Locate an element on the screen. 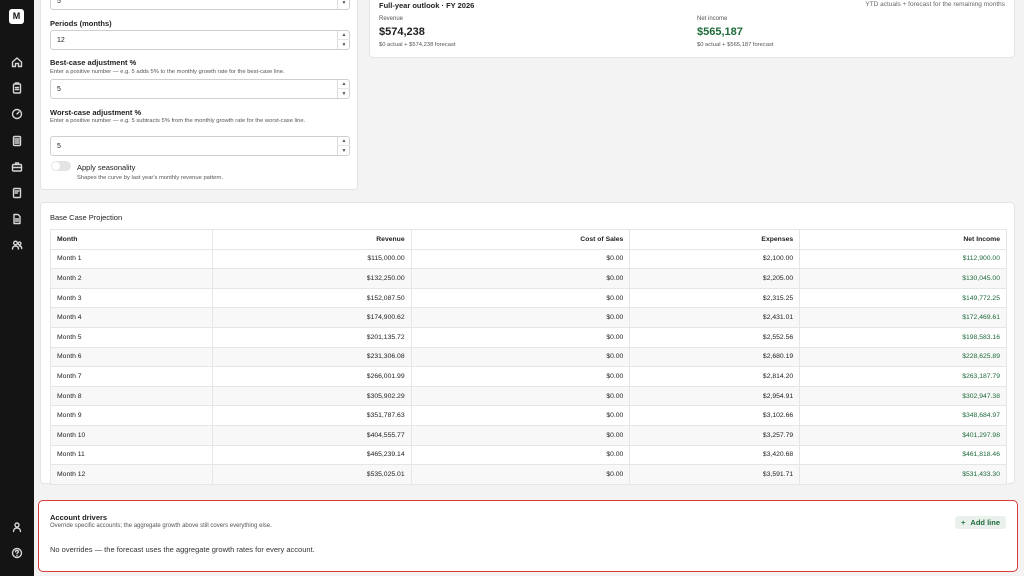 The height and width of the screenshot is (576, 1024). seasonality-toggle is located at coordinates (61, 166).